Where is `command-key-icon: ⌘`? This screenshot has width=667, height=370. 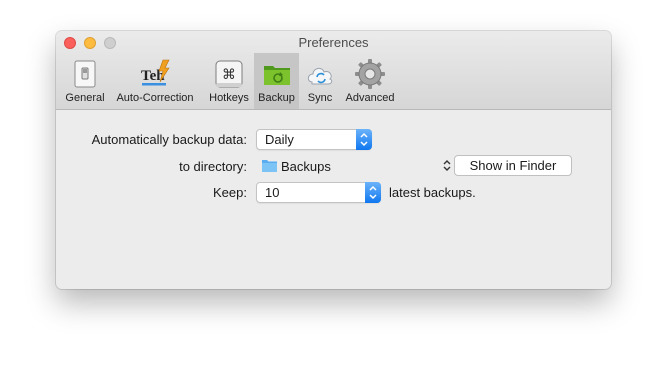 command-key-icon: ⌘ is located at coordinates (229, 74).